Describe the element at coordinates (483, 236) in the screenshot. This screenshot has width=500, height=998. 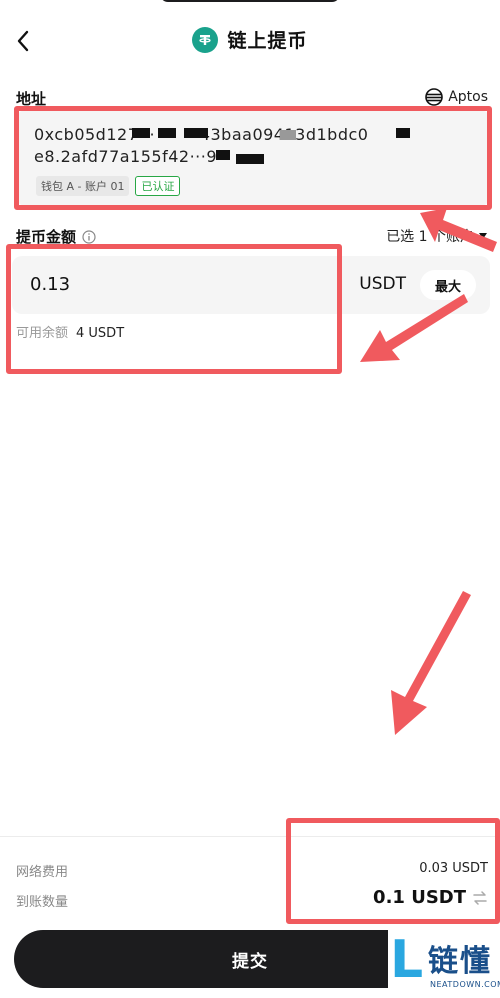
I see `caret-down-icon` at that location.